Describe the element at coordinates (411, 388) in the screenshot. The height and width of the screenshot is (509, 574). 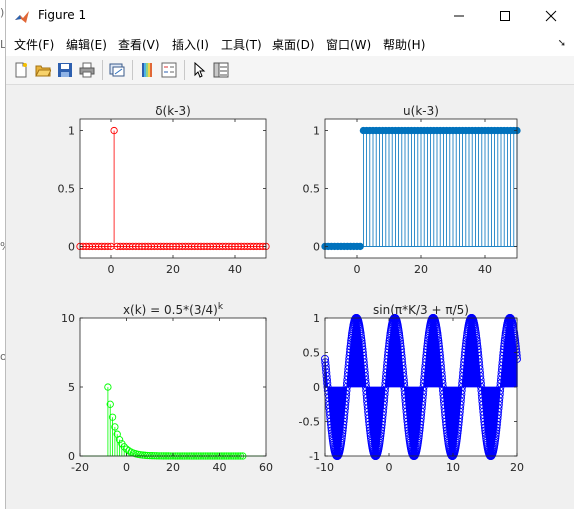
I see `subplot-4: -10 0 10 20-1-0.500.51sin(π*K/3 + π/5)` at that location.